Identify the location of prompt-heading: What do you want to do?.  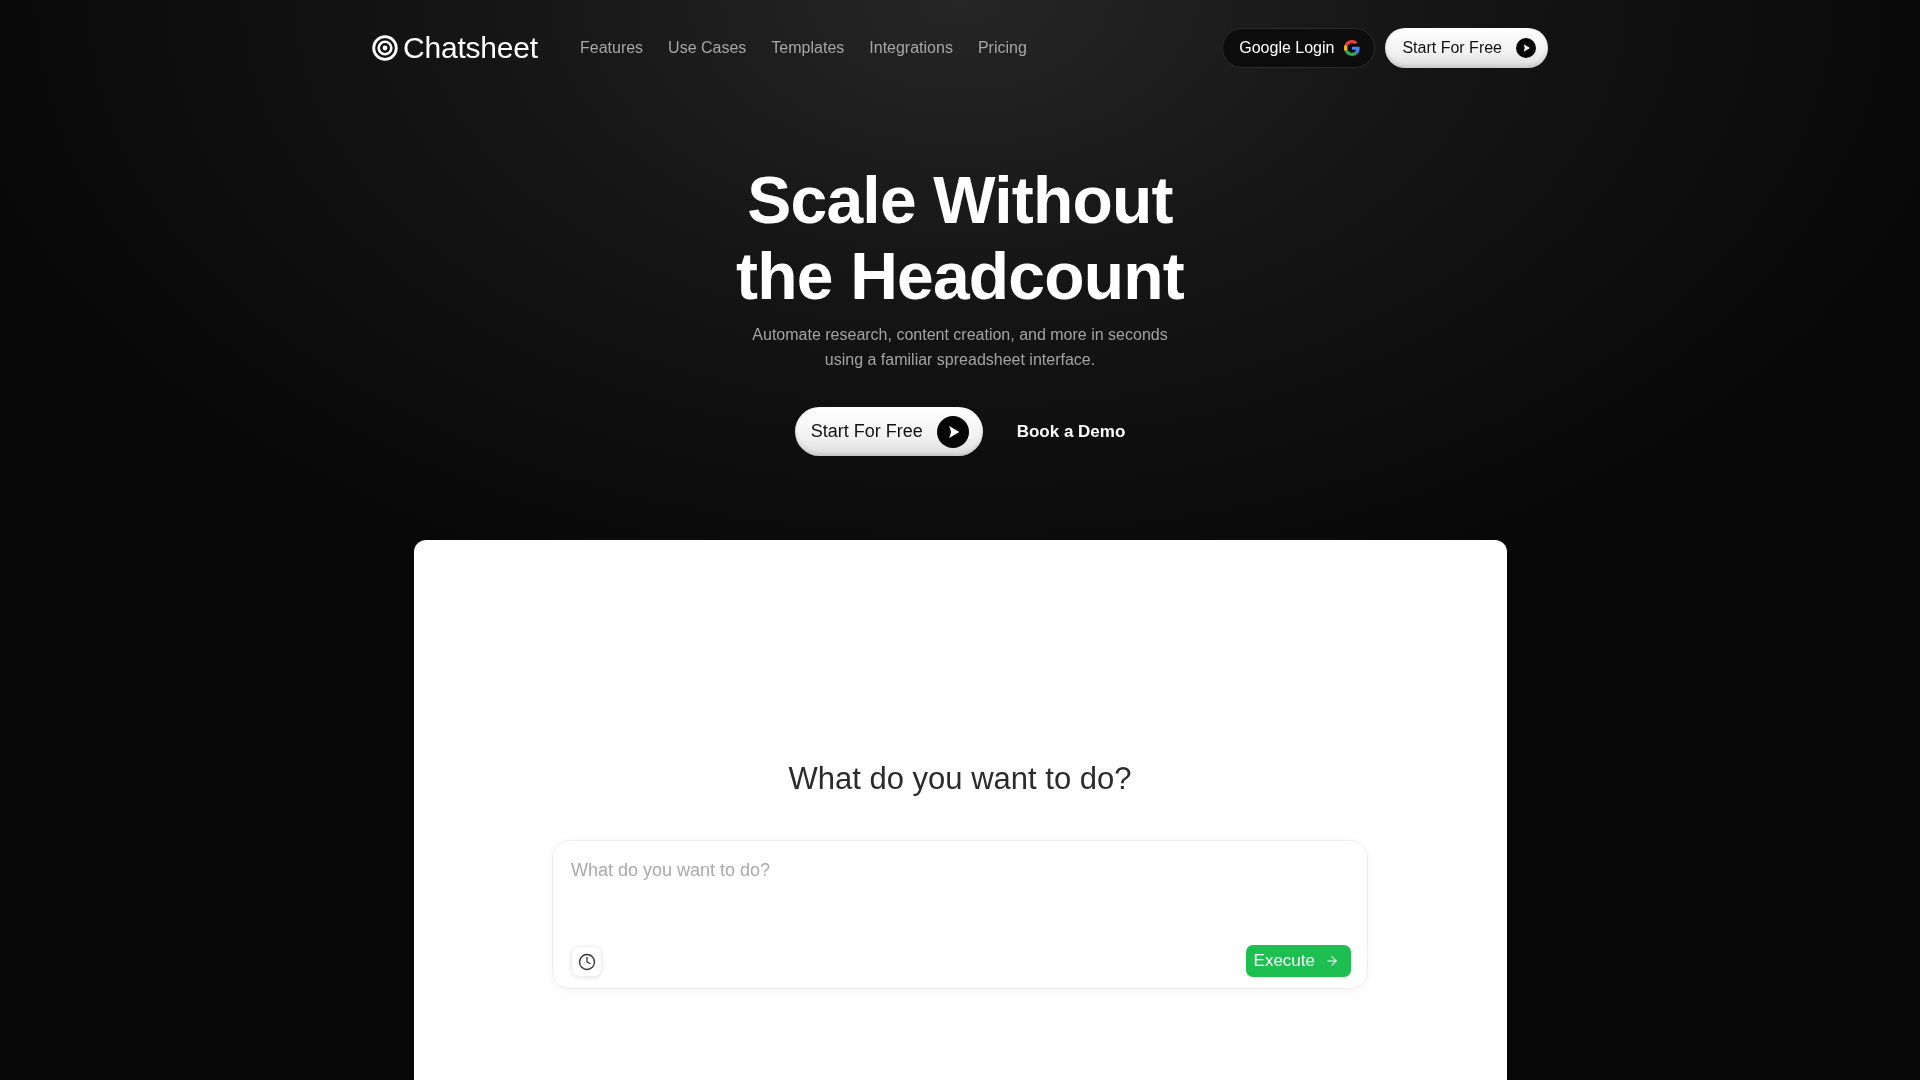
(960, 779).